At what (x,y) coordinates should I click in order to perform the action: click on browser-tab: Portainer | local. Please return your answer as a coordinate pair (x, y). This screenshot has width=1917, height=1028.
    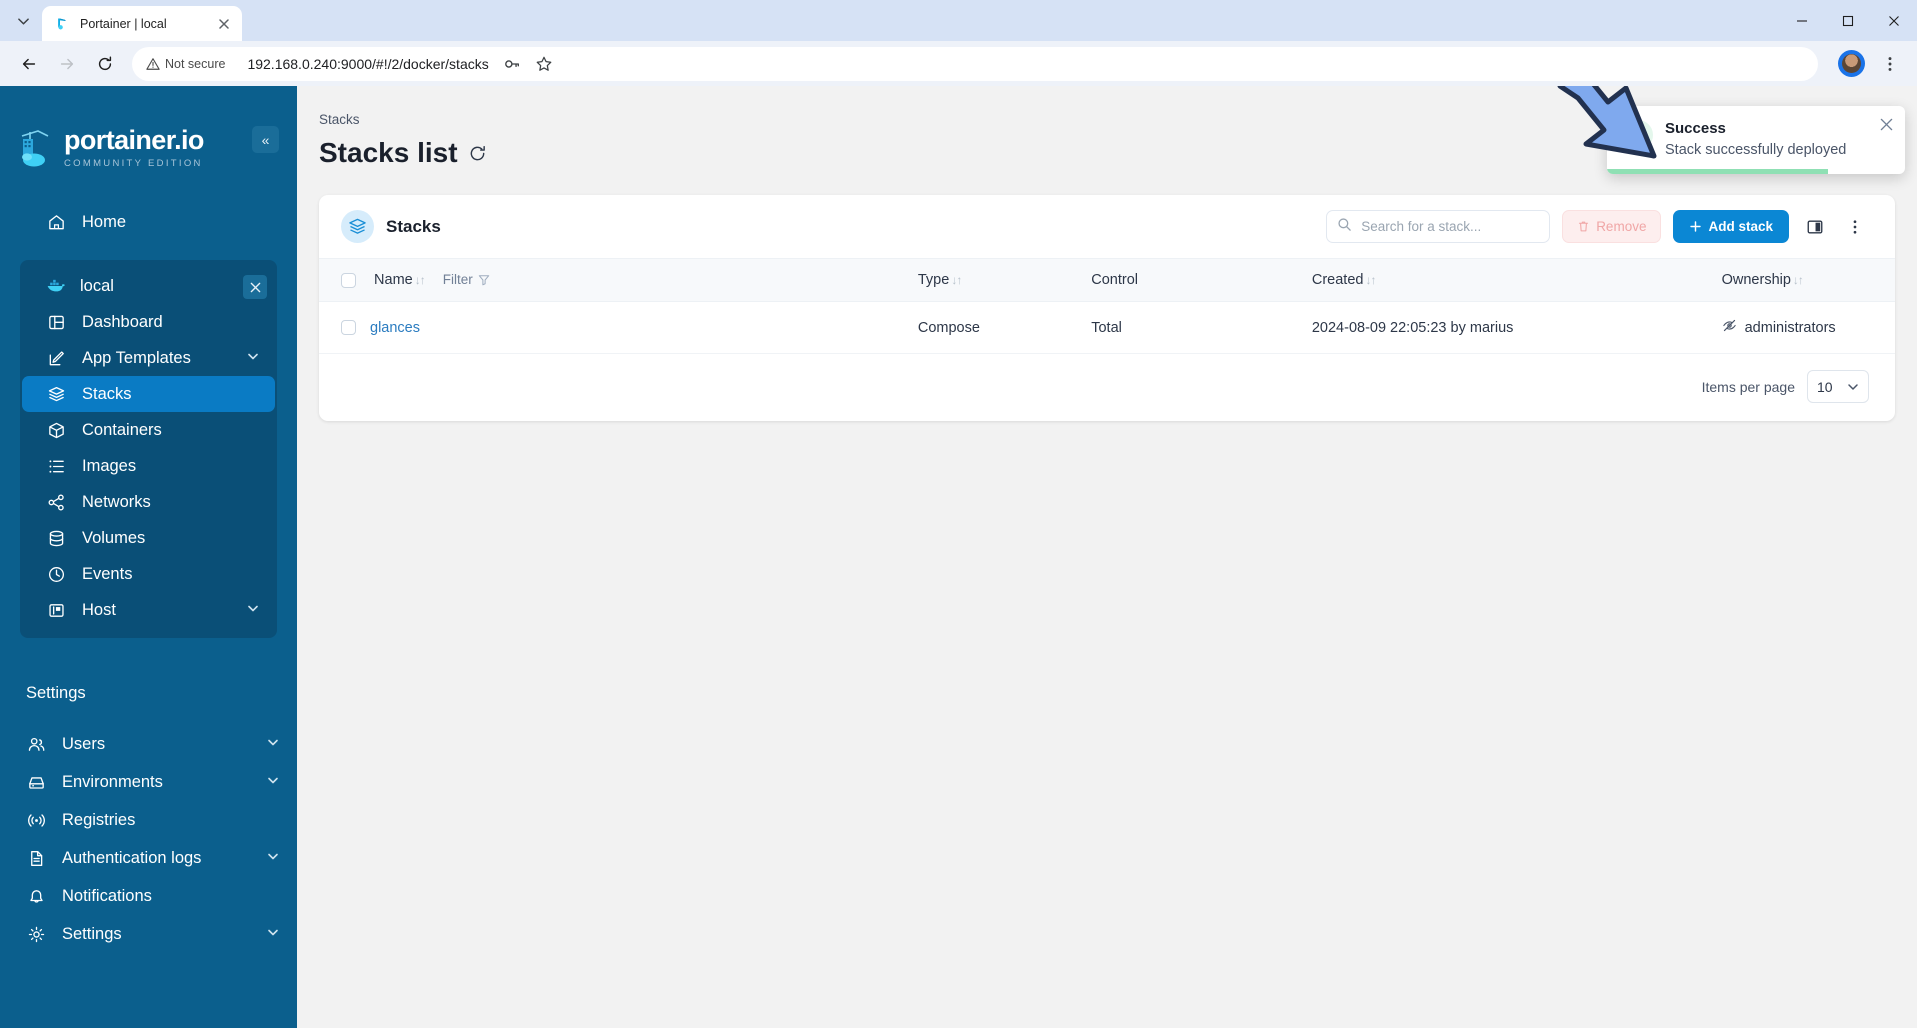
    Looking at the image, I should click on (142, 23).